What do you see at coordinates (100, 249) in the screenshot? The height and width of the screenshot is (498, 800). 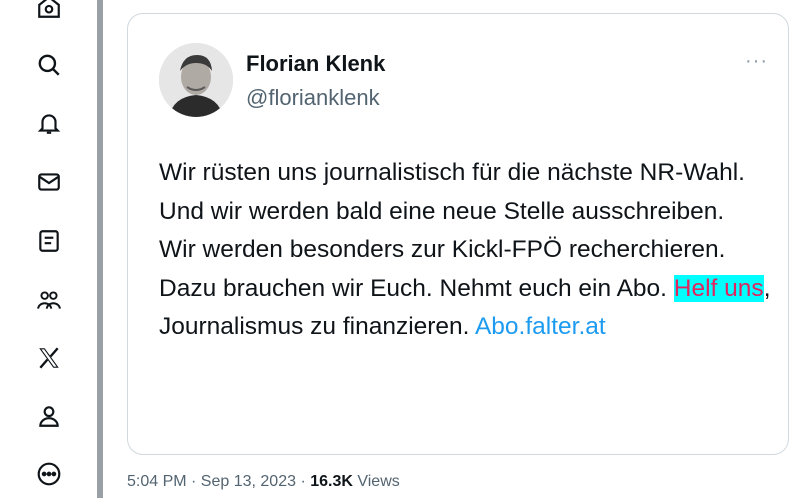 I see `sidebar-divider` at bounding box center [100, 249].